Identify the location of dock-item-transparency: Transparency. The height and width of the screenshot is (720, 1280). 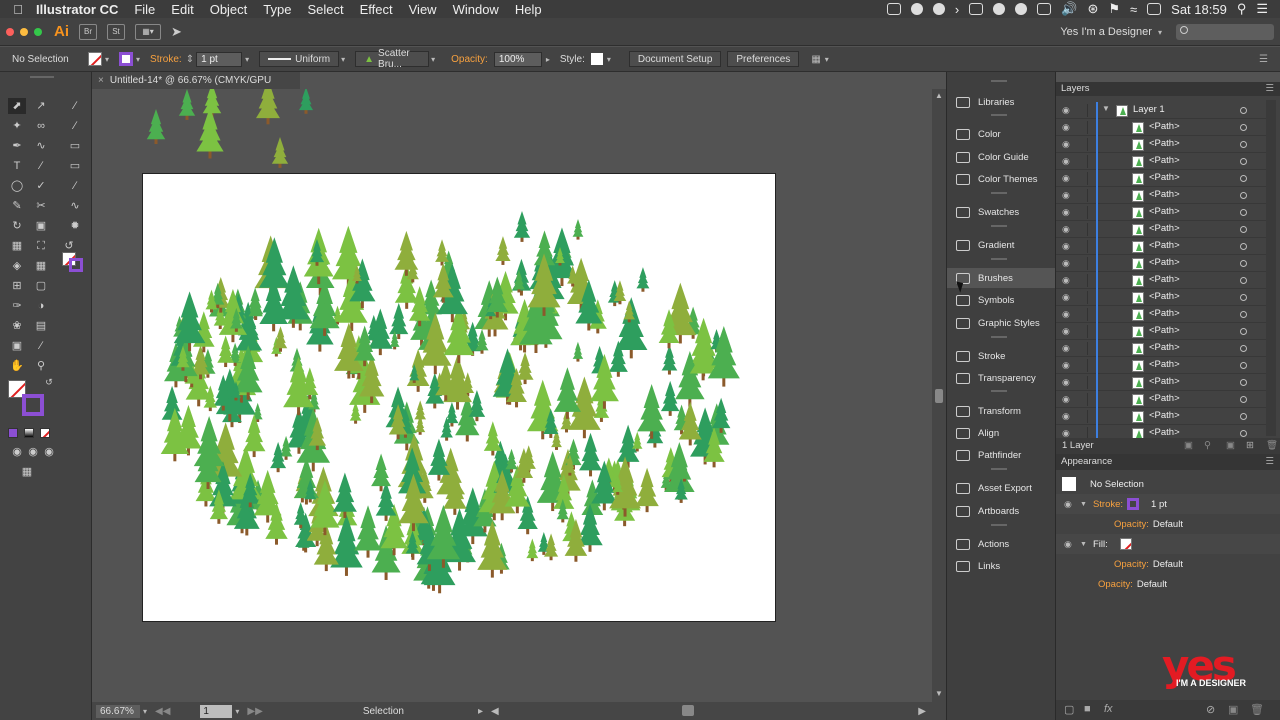
(1001, 378).